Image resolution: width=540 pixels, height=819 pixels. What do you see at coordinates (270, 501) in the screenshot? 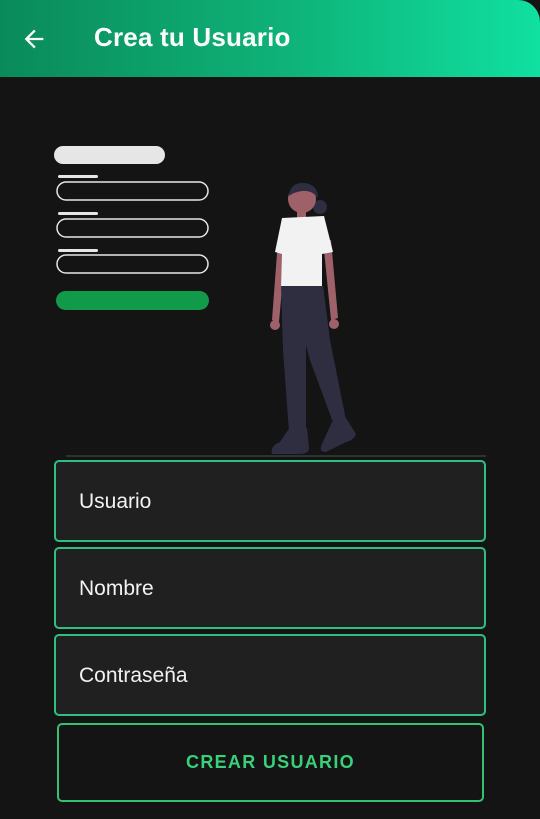
I see `username-field: Usuario` at bounding box center [270, 501].